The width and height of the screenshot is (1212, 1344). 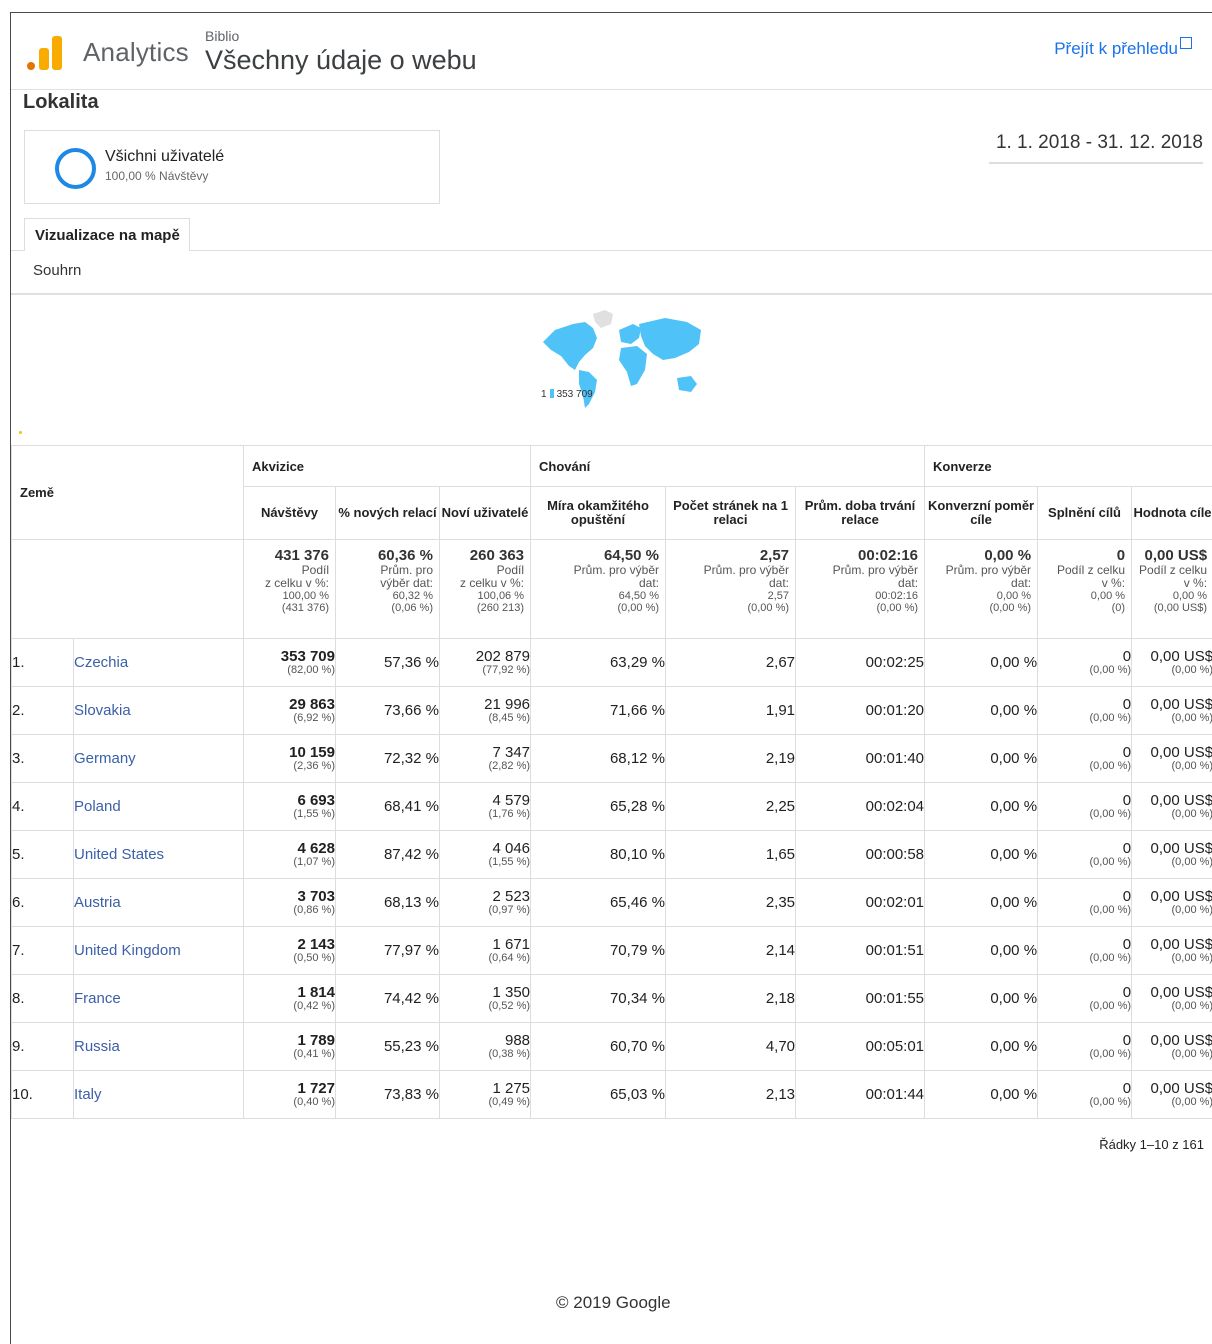 I want to click on segment-card: Všichni uživatelé 100,00 % Návštěvy, so click(x=232, y=167).